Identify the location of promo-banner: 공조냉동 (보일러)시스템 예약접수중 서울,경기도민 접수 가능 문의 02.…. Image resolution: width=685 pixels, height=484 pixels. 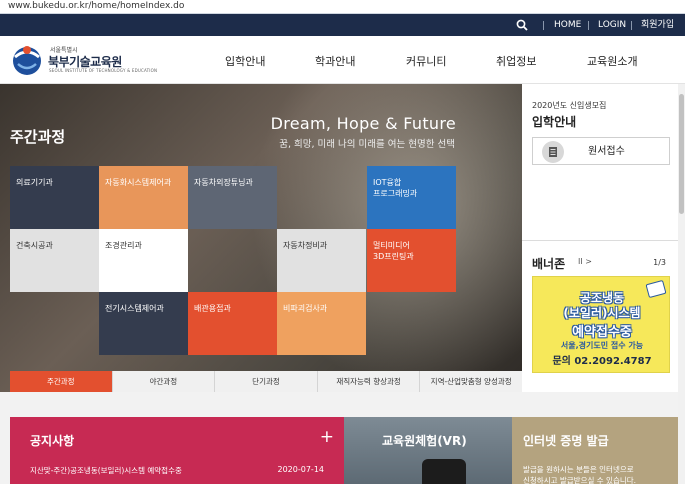
(601, 324).